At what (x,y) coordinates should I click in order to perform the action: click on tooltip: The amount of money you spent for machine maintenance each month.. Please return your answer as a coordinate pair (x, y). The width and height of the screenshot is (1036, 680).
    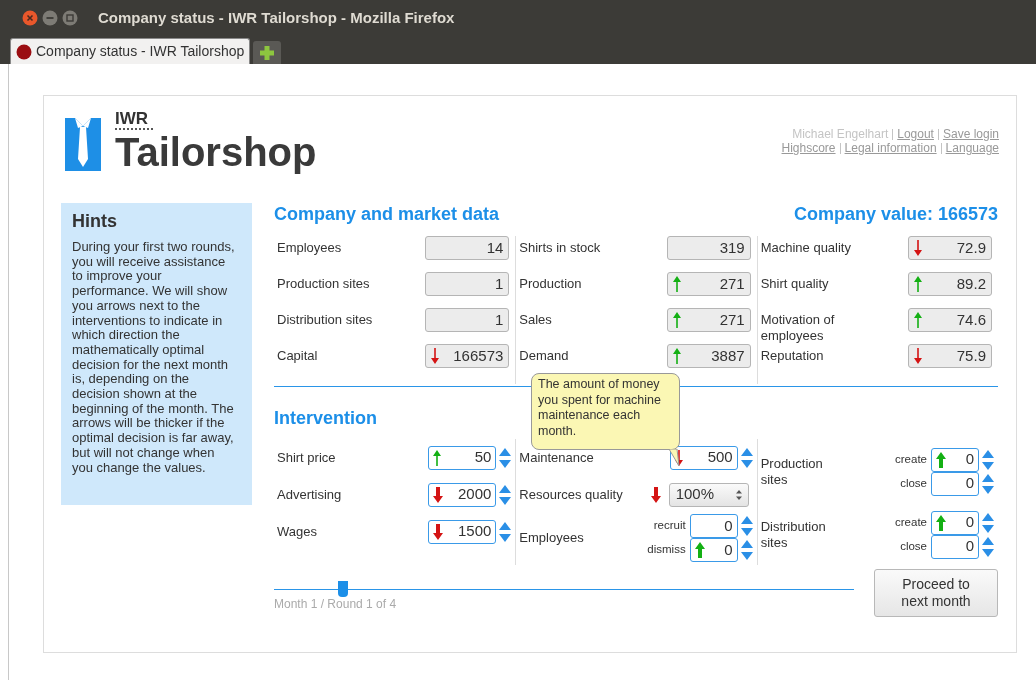
    Looking at the image, I should click on (605, 411).